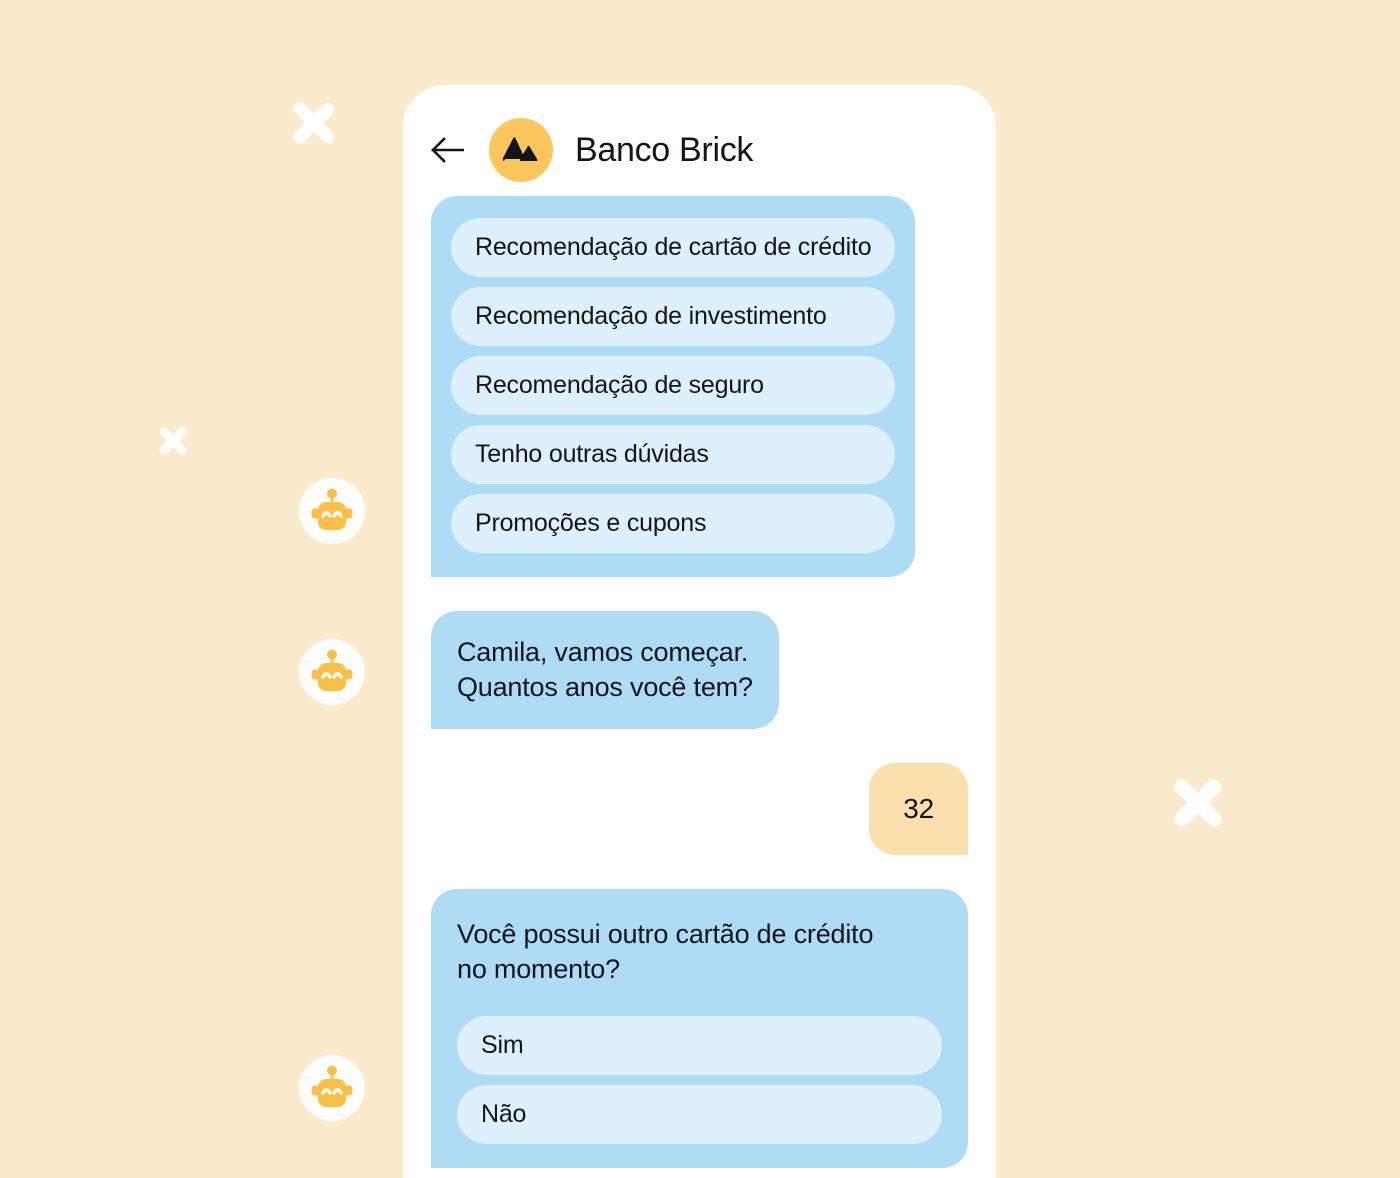  I want to click on user-message-bubble: 32, so click(918, 808).